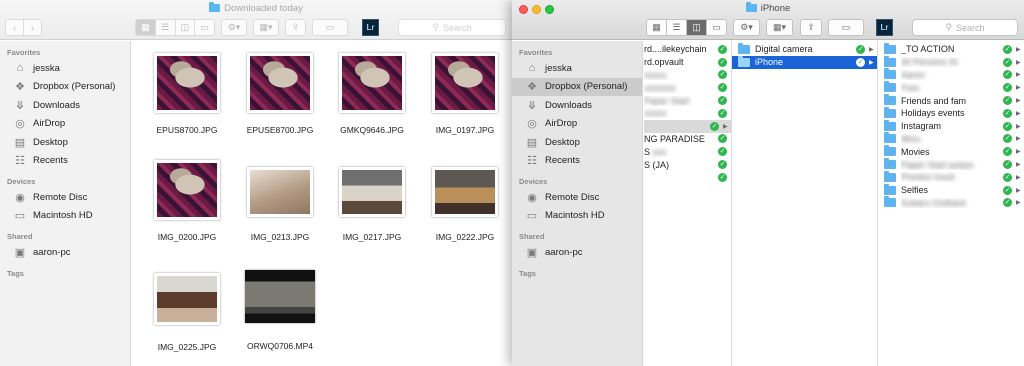 This screenshot has height=366, width=1024. Describe the element at coordinates (687, 139) in the screenshot. I see `list-item: NG PARADISE ✓` at that location.